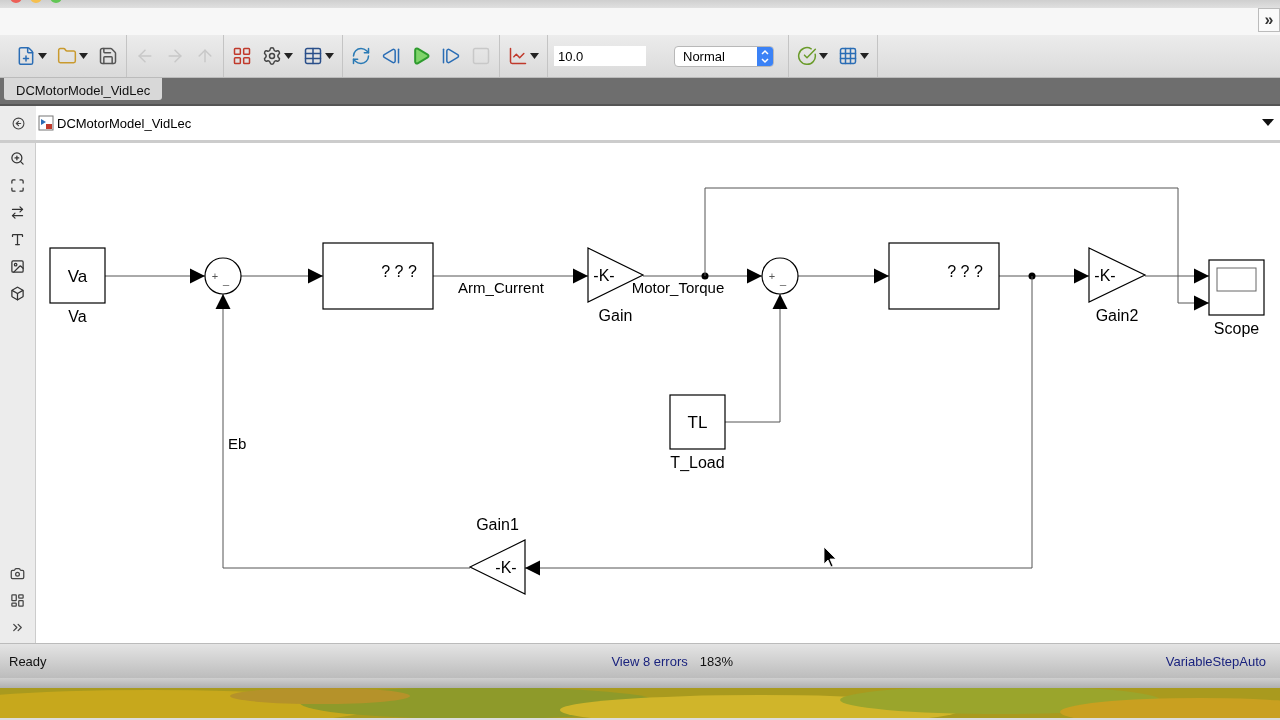  Describe the element at coordinates (481, 56) in the screenshot. I see `stop-icon` at that location.